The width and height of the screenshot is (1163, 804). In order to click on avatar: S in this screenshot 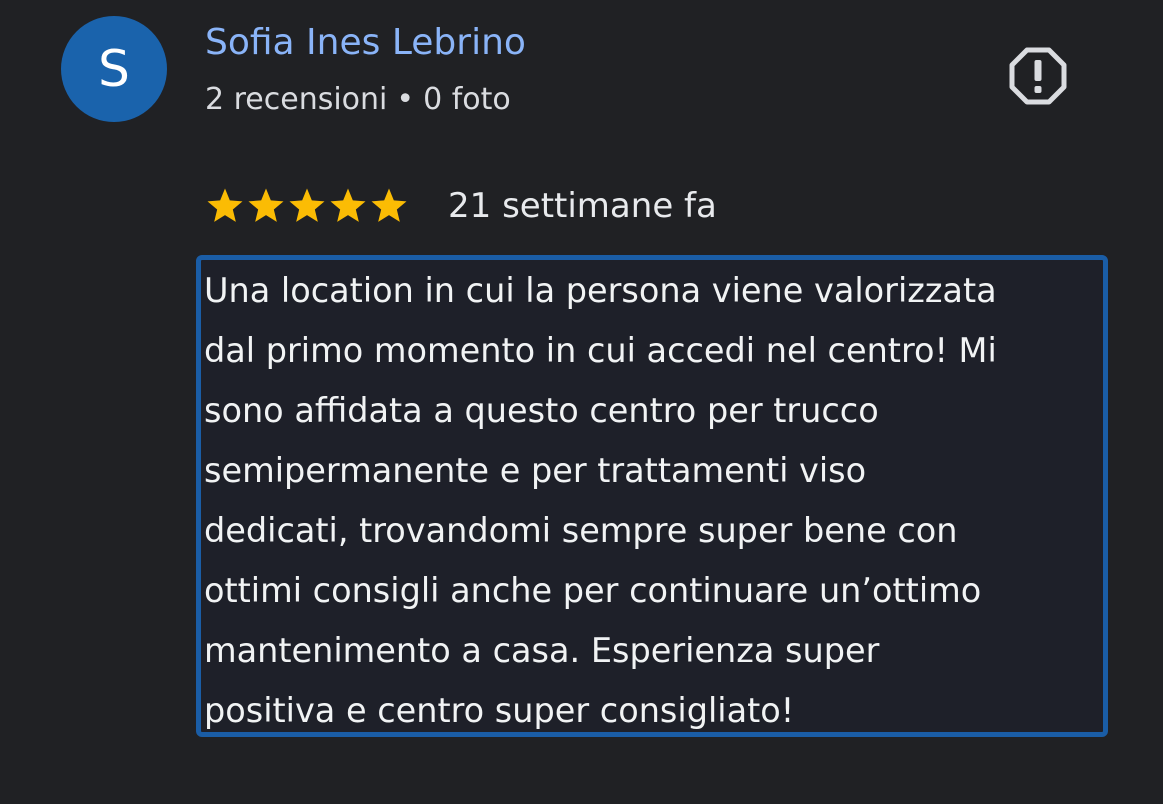, I will do `click(114, 69)`.